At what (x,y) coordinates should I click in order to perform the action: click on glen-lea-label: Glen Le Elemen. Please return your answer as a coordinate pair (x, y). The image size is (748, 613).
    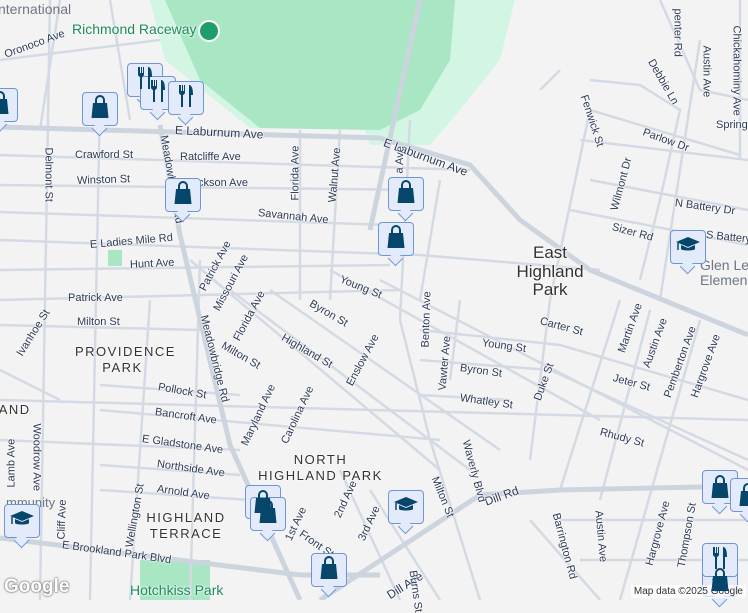
    Looking at the image, I should click on (724, 273).